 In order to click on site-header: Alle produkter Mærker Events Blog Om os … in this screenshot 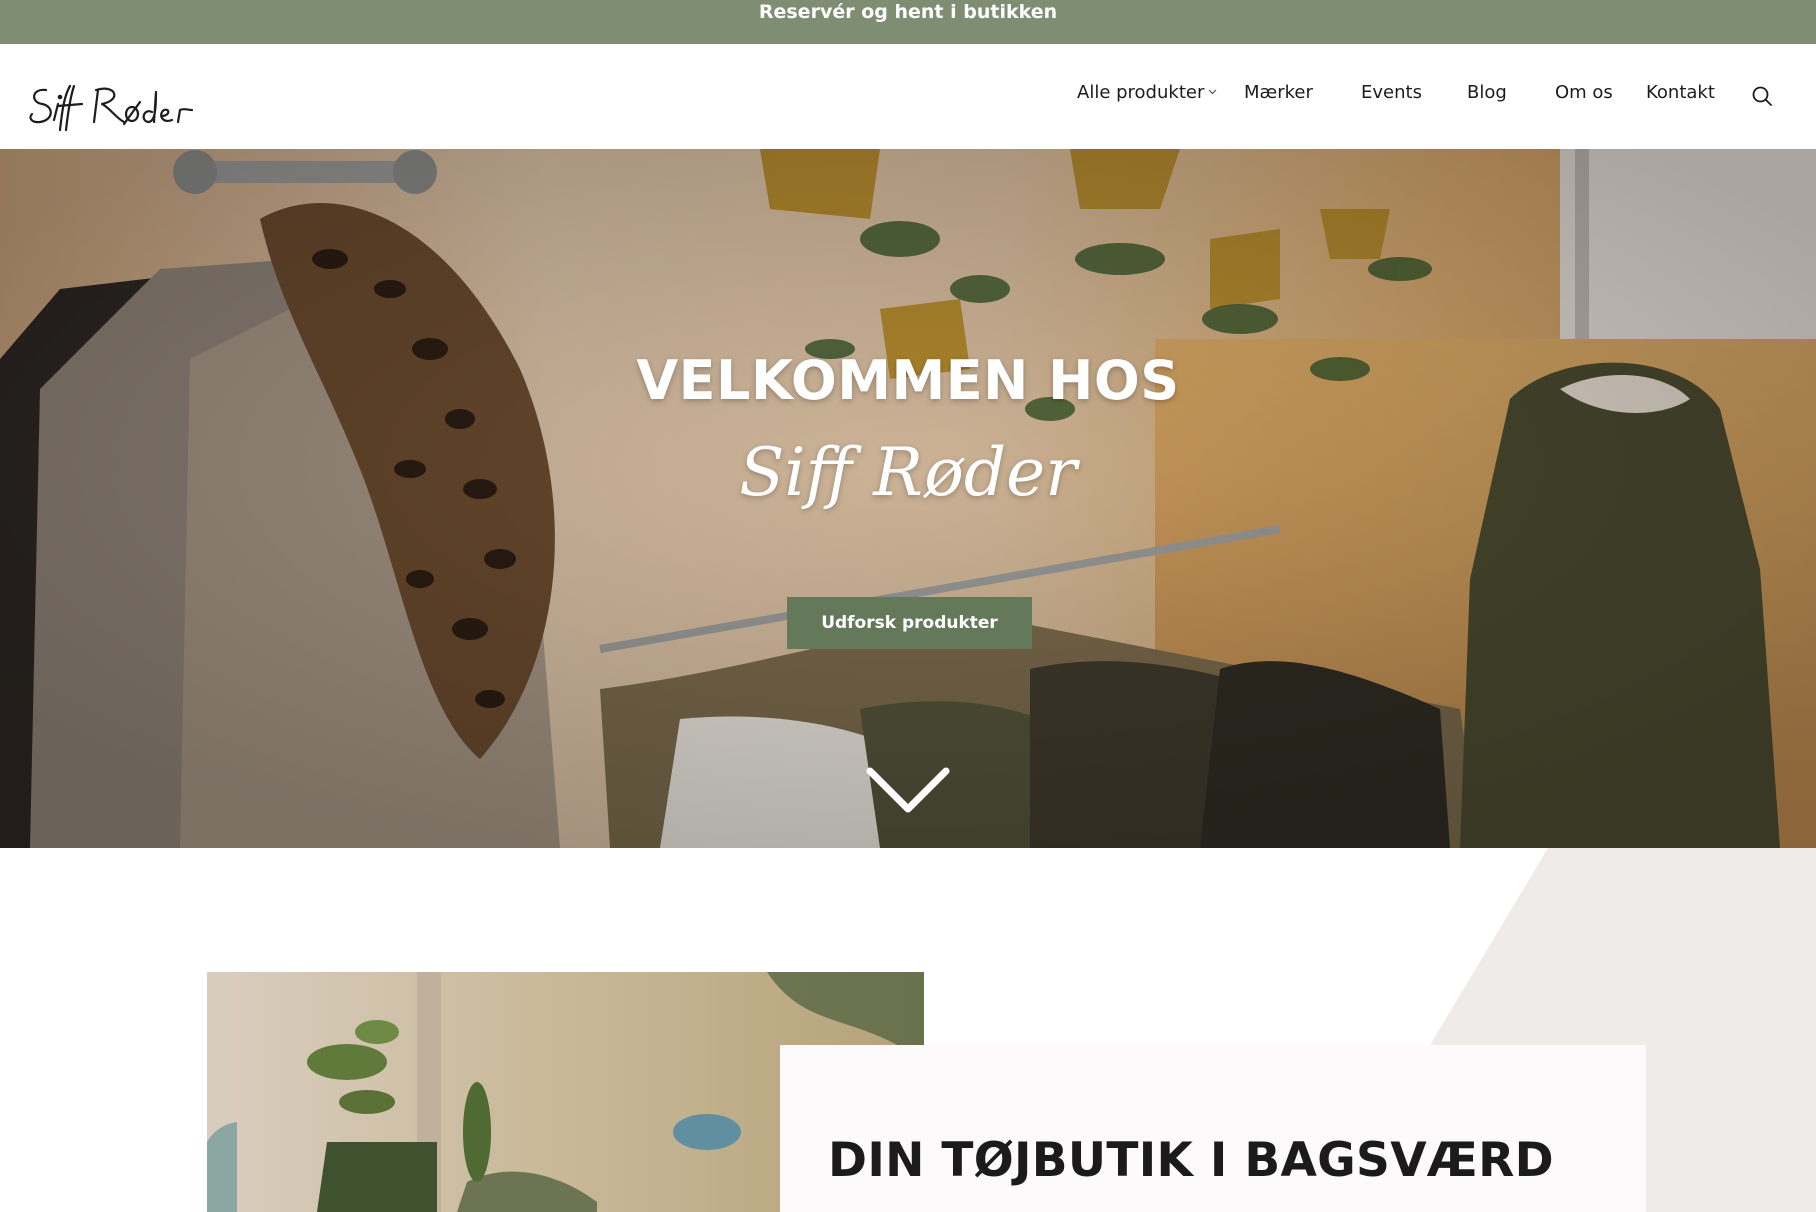, I will do `click(908, 96)`.